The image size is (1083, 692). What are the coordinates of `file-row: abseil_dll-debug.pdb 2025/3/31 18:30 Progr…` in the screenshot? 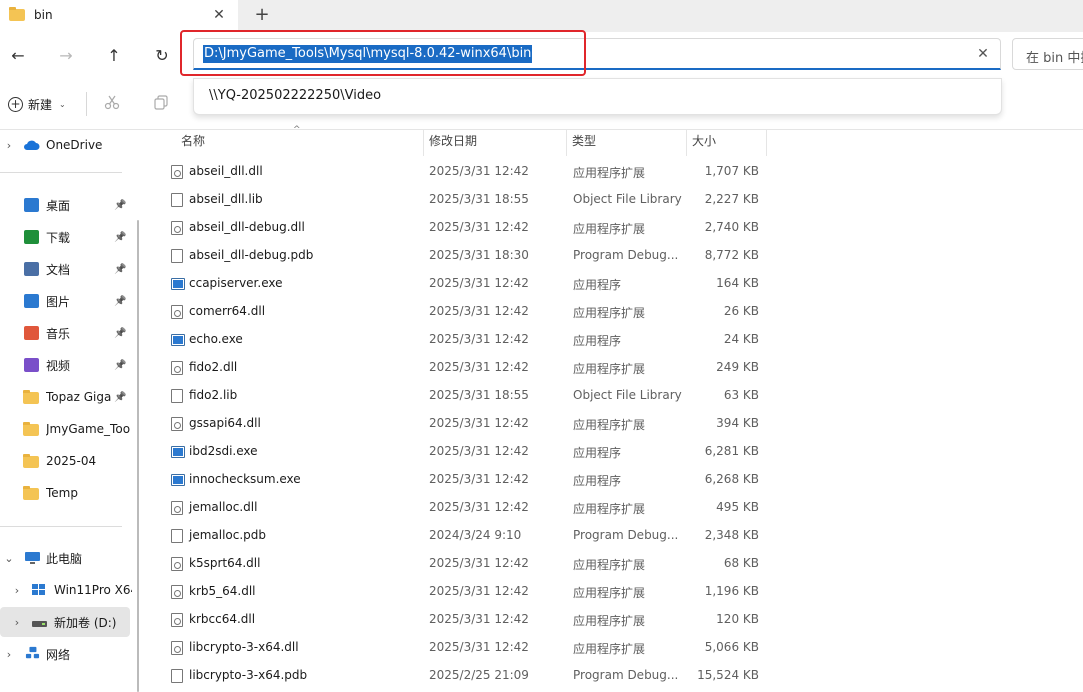 It's located at (457, 256).